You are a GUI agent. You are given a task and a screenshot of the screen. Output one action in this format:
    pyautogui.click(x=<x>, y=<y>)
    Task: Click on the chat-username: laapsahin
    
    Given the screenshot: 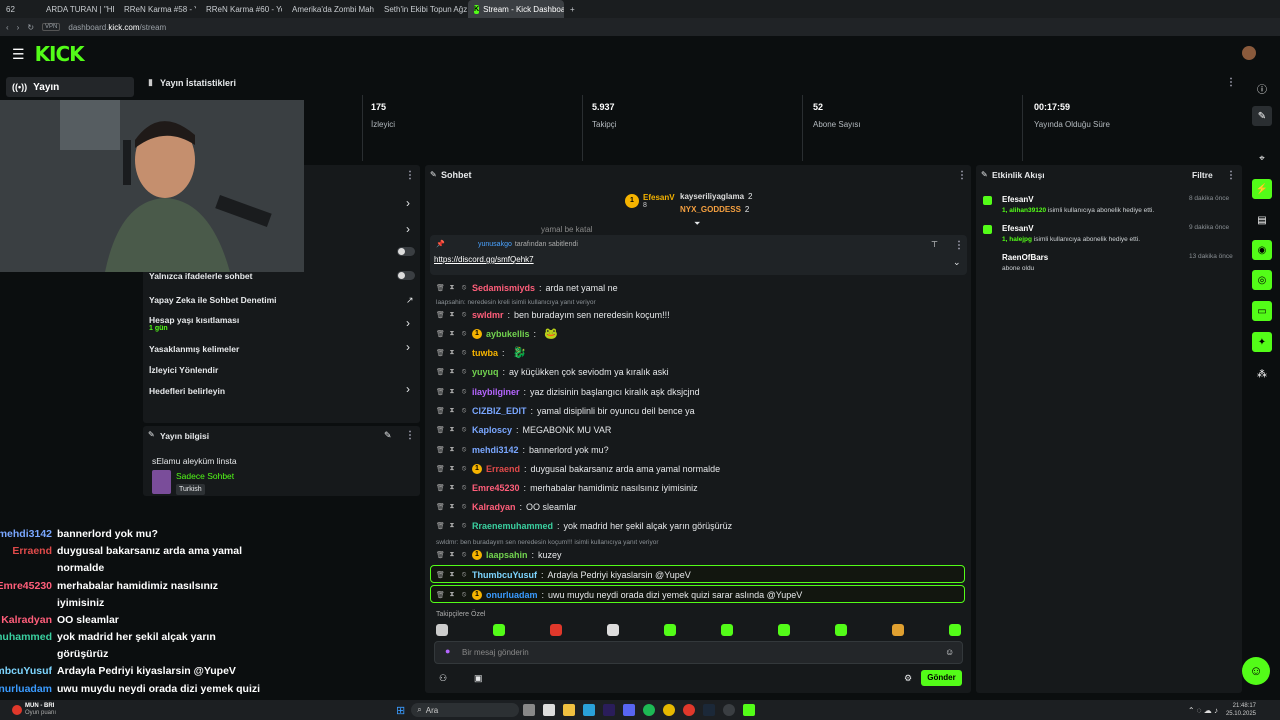 What is the action you would take?
    pyautogui.click(x=507, y=555)
    